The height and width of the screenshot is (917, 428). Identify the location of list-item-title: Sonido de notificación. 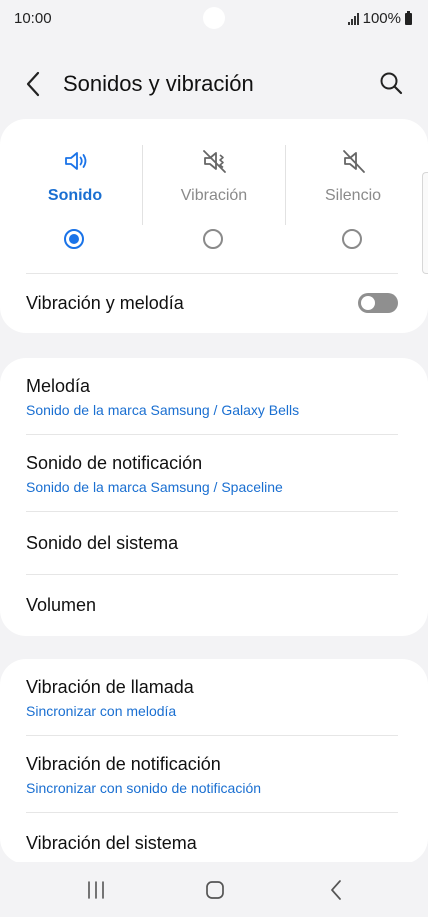
(114, 463).